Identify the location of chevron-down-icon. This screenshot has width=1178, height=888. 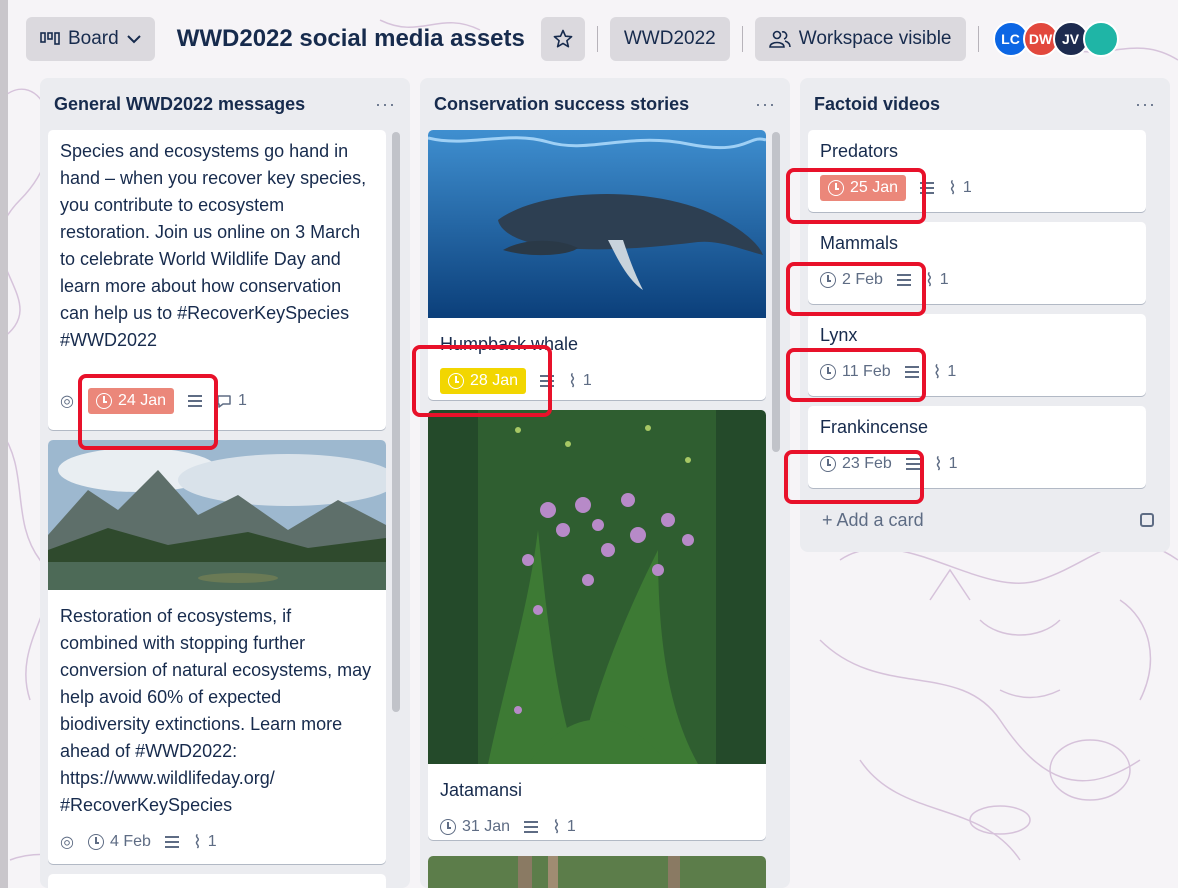
(133, 39).